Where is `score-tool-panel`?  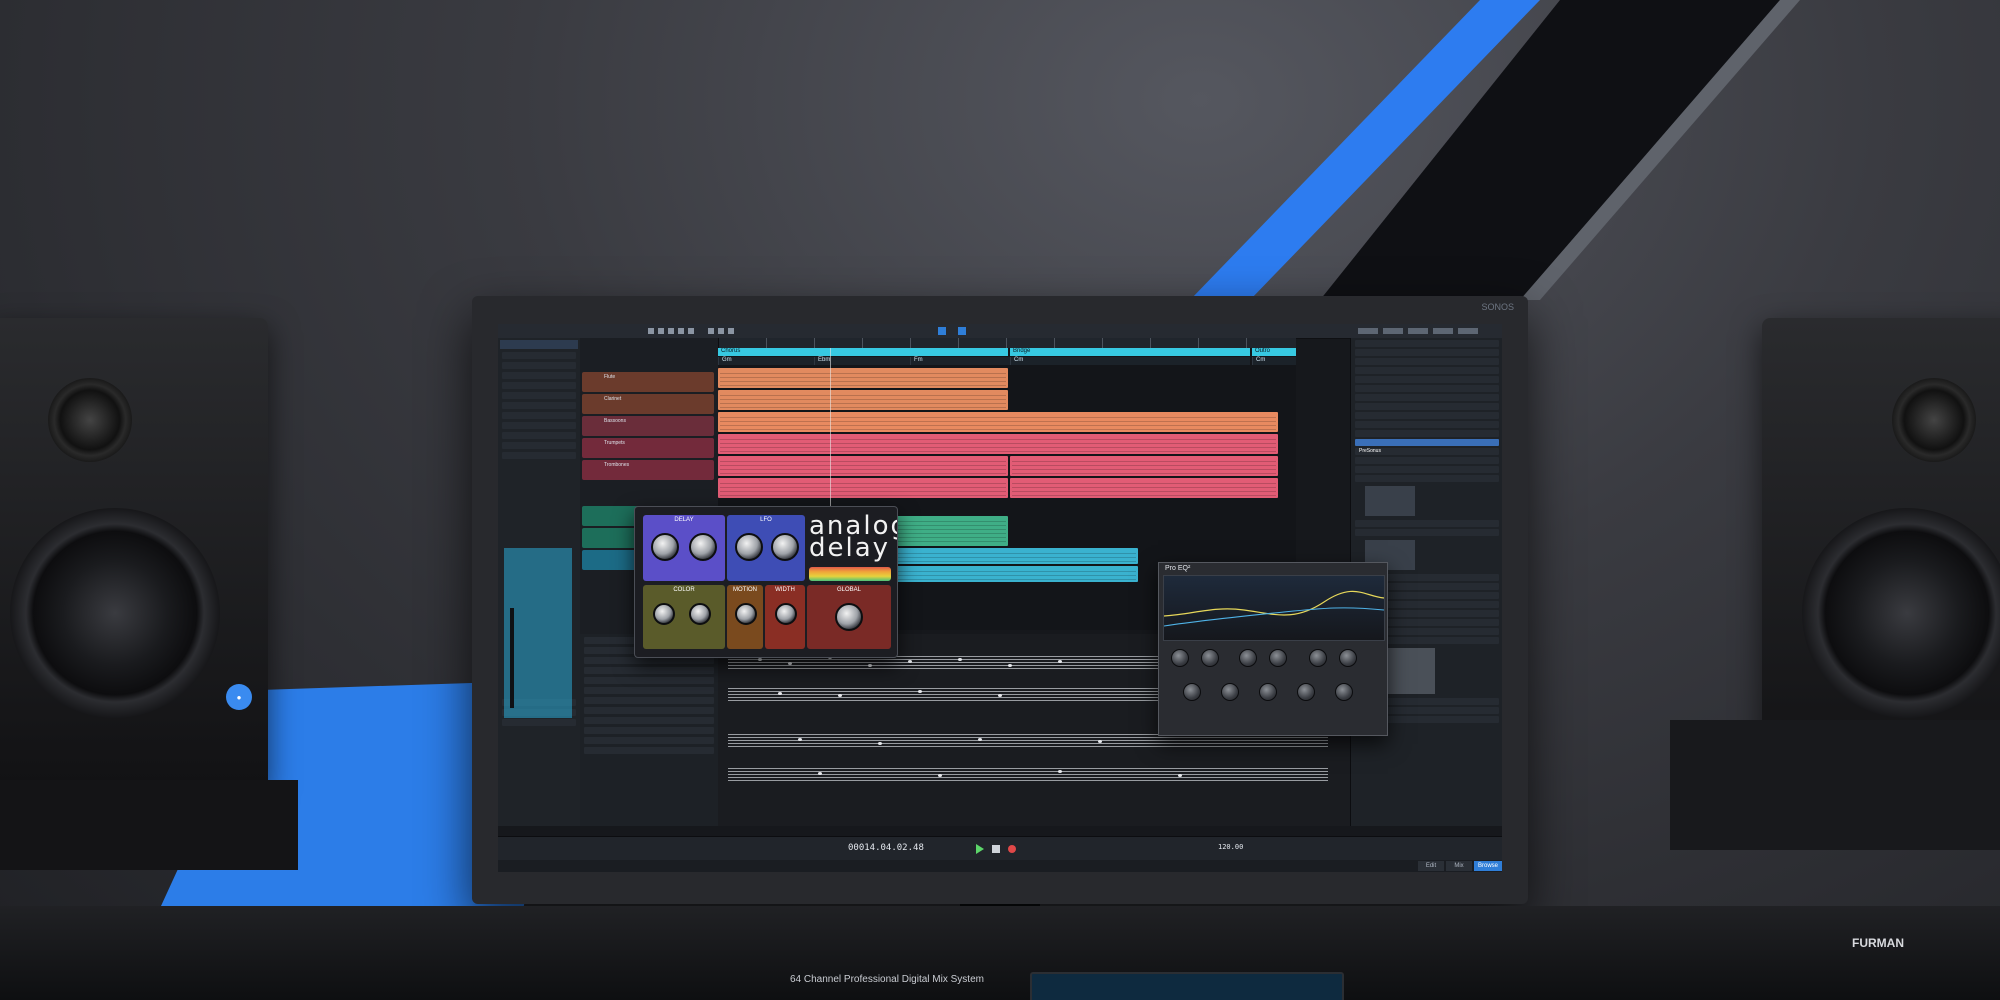 score-tool-panel is located at coordinates (649, 730).